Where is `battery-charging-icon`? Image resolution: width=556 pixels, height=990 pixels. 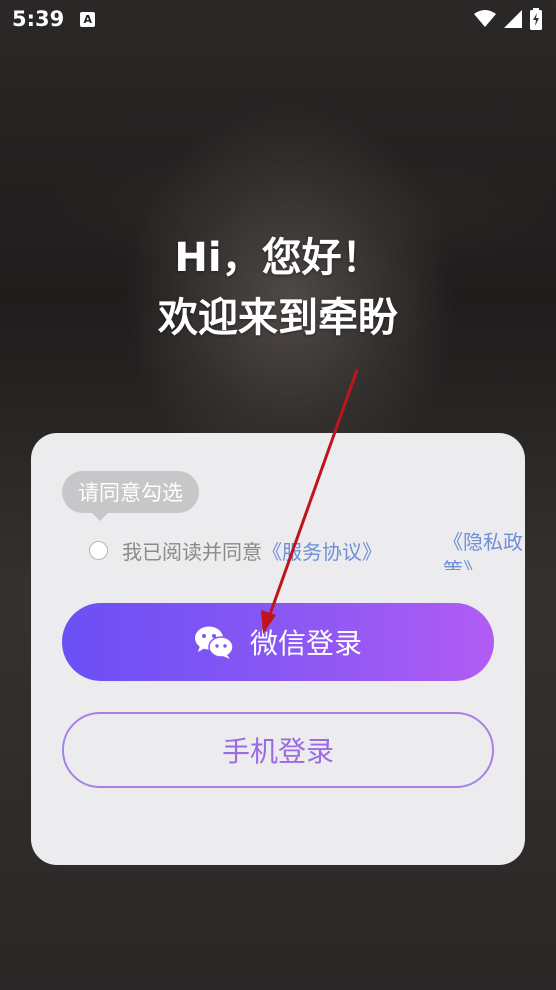 battery-charging-icon is located at coordinates (536, 19).